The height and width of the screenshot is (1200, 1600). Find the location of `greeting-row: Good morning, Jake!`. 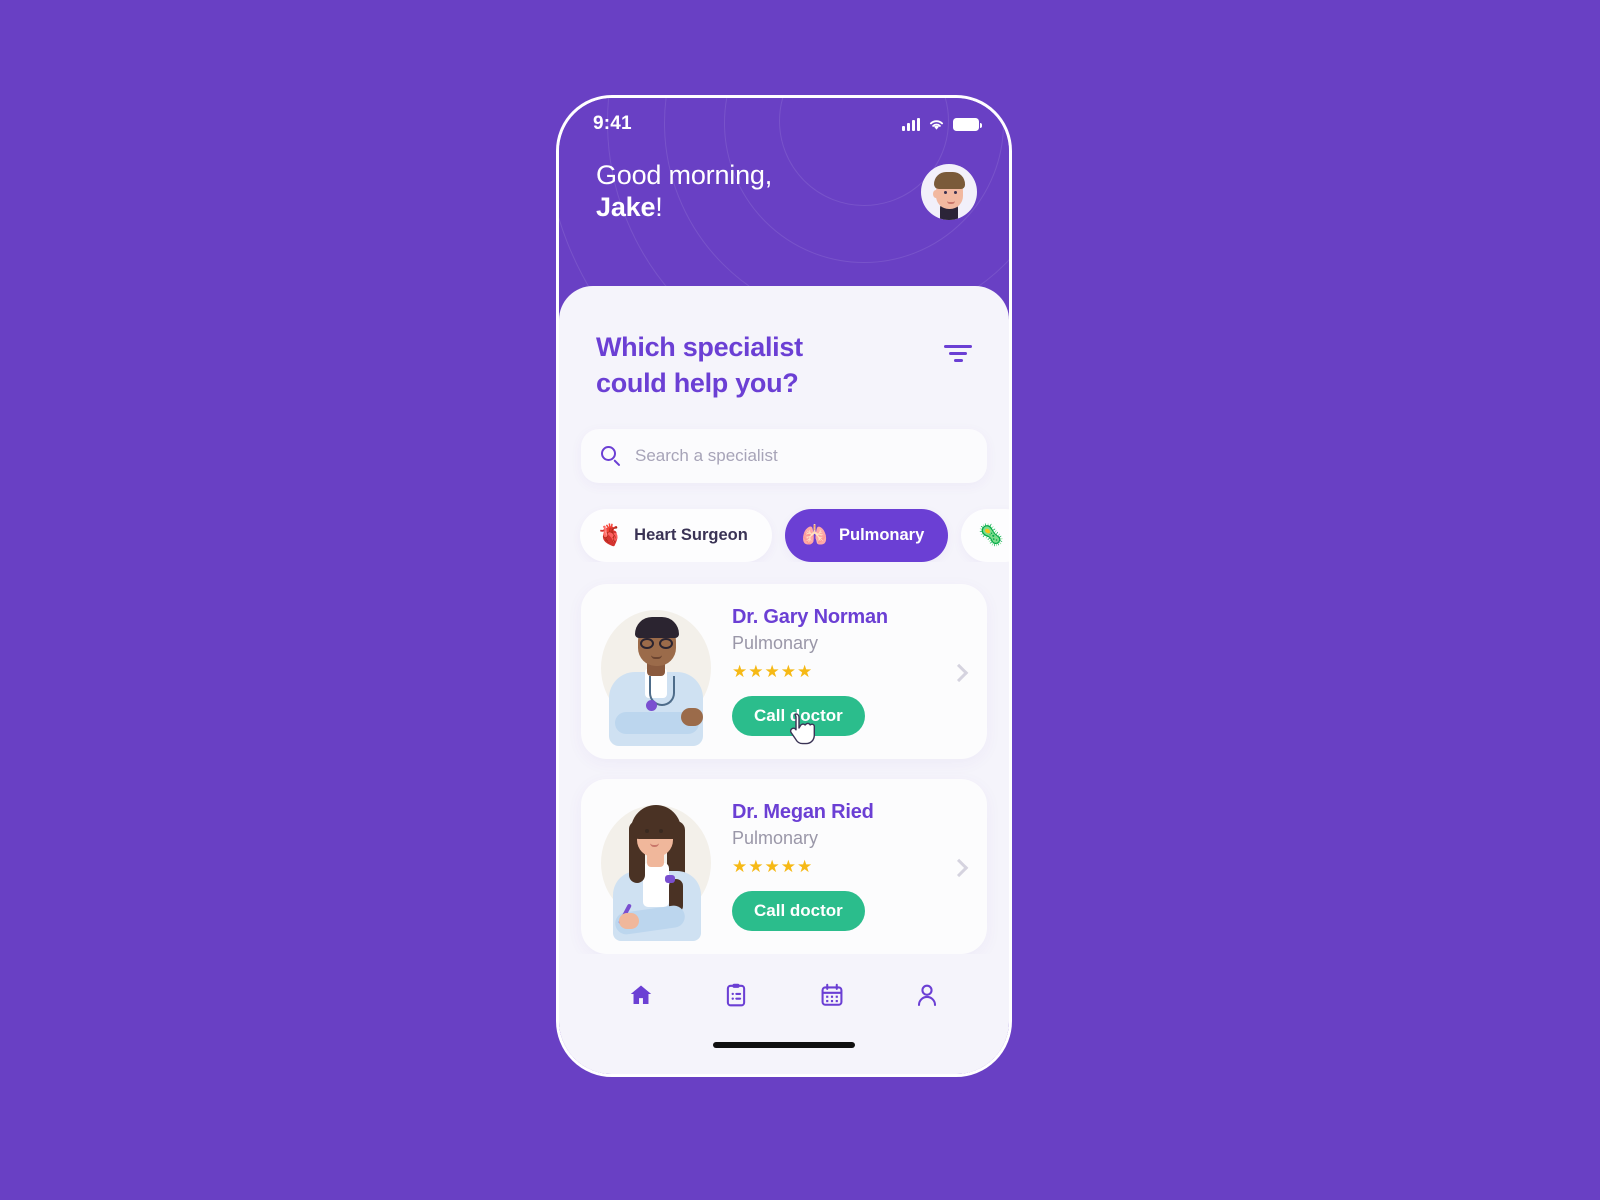

greeting-row: Good morning, Jake! is located at coordinates (784, 183).